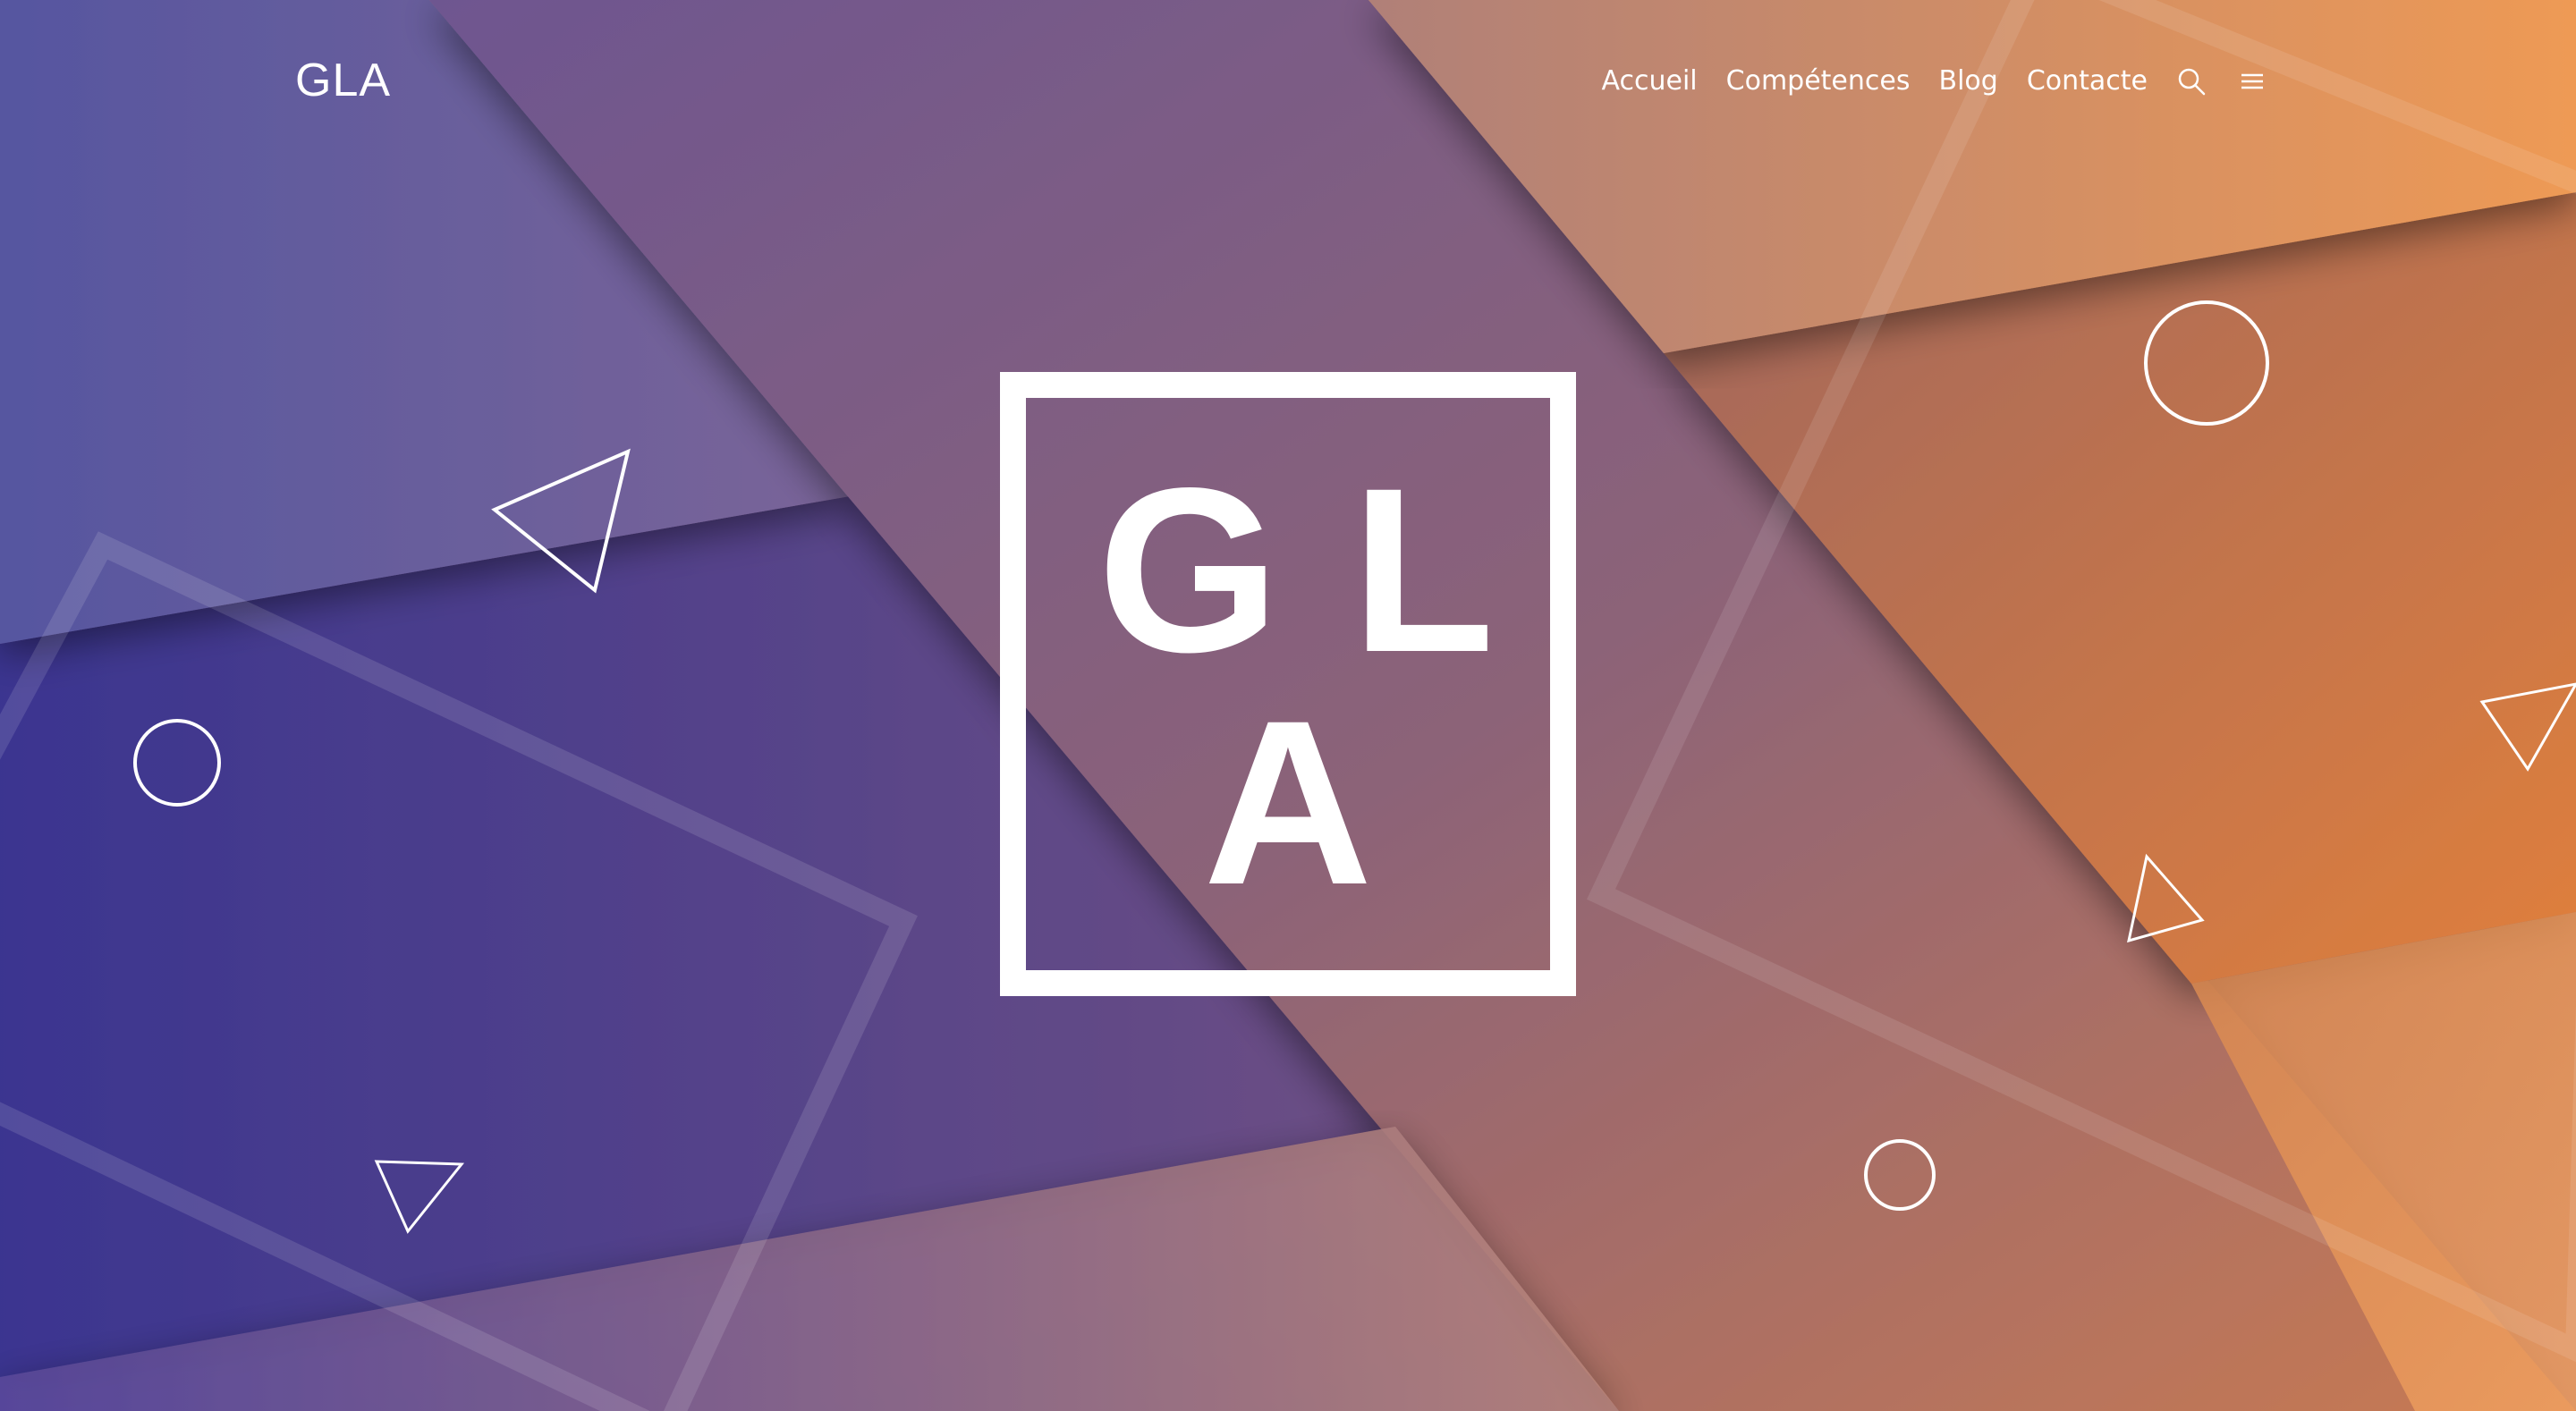 This screenshot has height=1411, width=2576. What do you see at coordinates (1818, 81) in the screenshot?
I see `nav-item-competences: Compétences` at bounding box center [1818, 81].